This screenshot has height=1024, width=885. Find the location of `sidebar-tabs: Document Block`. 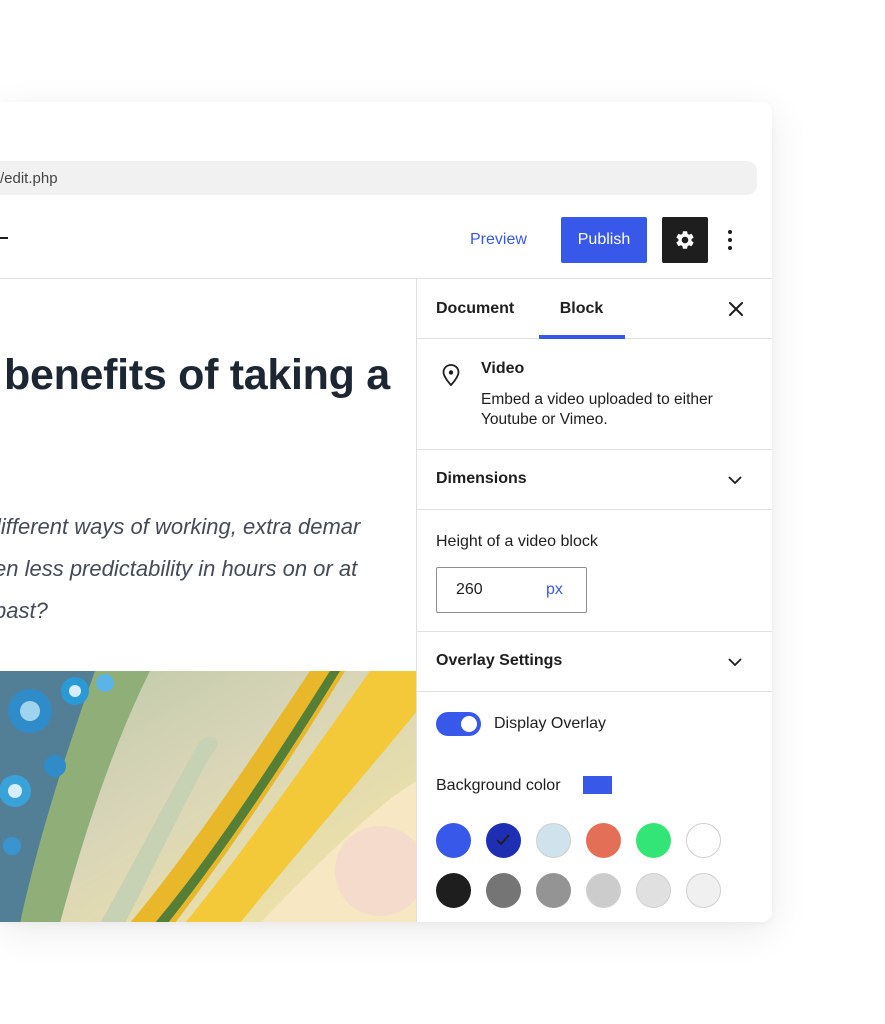

sidebar-tabs: Document Block is located at coordinates (594, 309).